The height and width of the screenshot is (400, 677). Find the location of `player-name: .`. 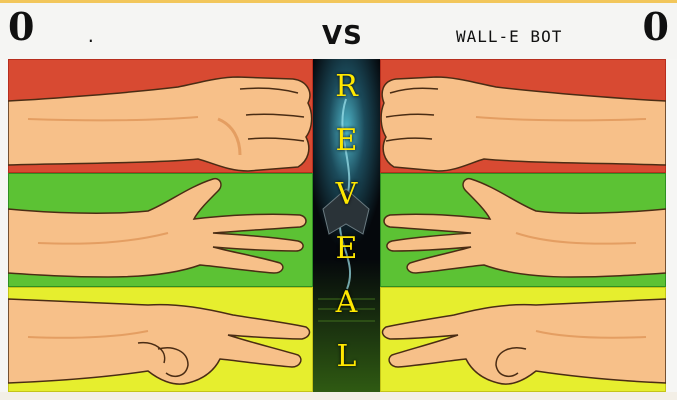

player-name: . is located at coordinates (91, 36).